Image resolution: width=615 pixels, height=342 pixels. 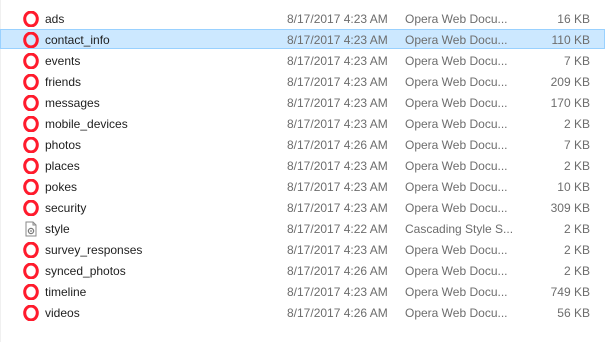 I want to click on file-name: survey_responses, so click(x=94, y=250).